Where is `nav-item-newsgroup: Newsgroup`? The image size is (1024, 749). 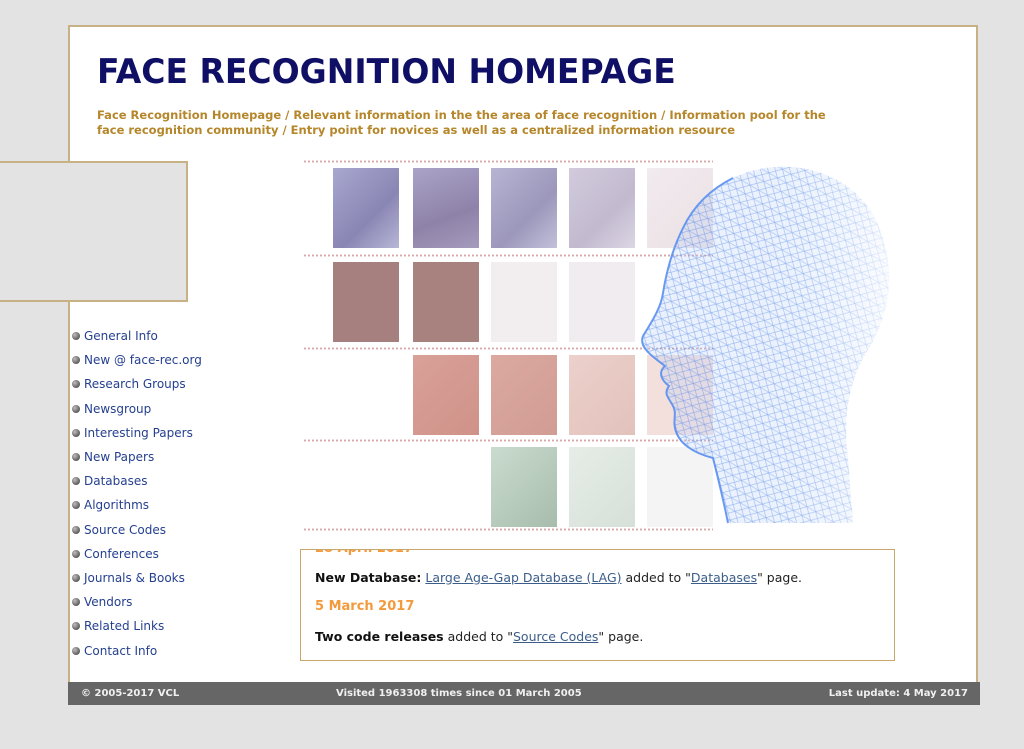 nav-item-newsgroup: Newsgroup is located at coordinates (137, 409).